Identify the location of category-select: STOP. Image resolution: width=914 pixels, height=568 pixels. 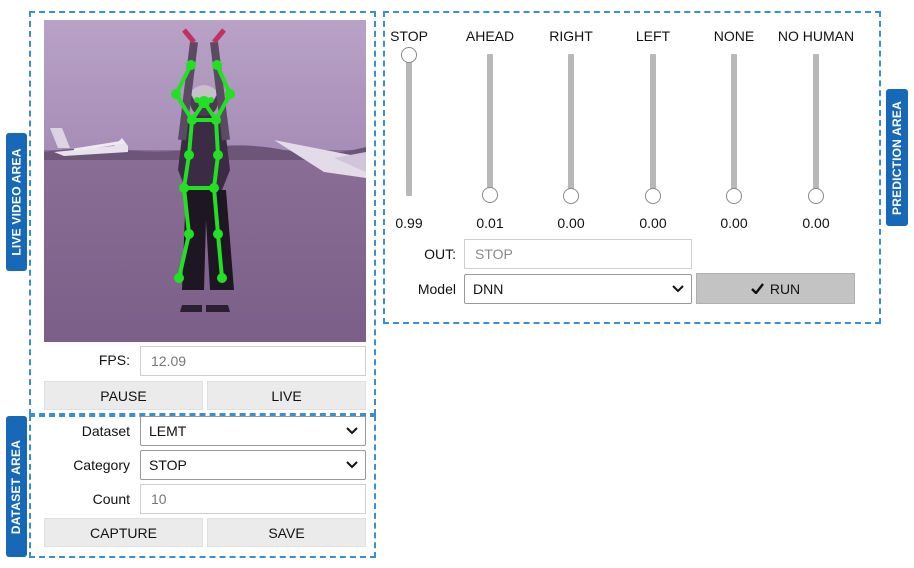
(253, 465).